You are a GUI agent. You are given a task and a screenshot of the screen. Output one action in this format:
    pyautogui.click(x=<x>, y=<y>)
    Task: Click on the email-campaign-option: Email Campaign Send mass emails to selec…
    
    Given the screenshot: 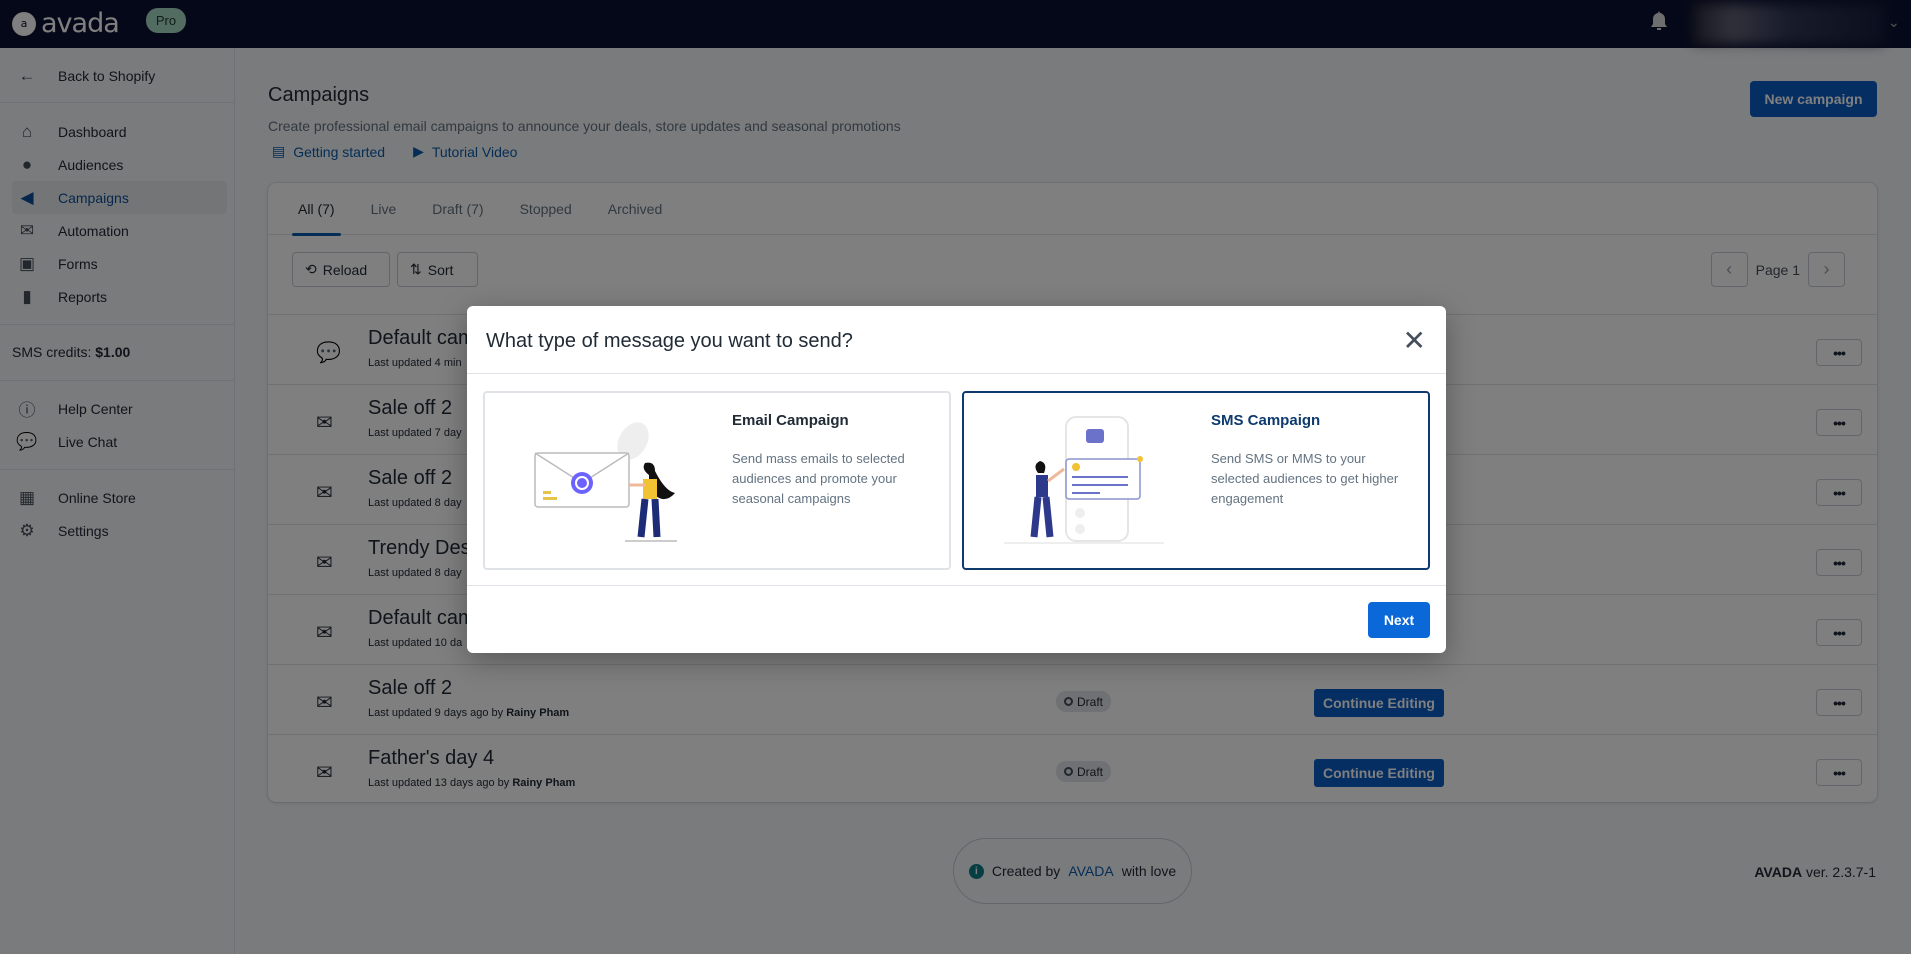 What is the action you would take?
    pyautogui.click(x=717, y=480)
    